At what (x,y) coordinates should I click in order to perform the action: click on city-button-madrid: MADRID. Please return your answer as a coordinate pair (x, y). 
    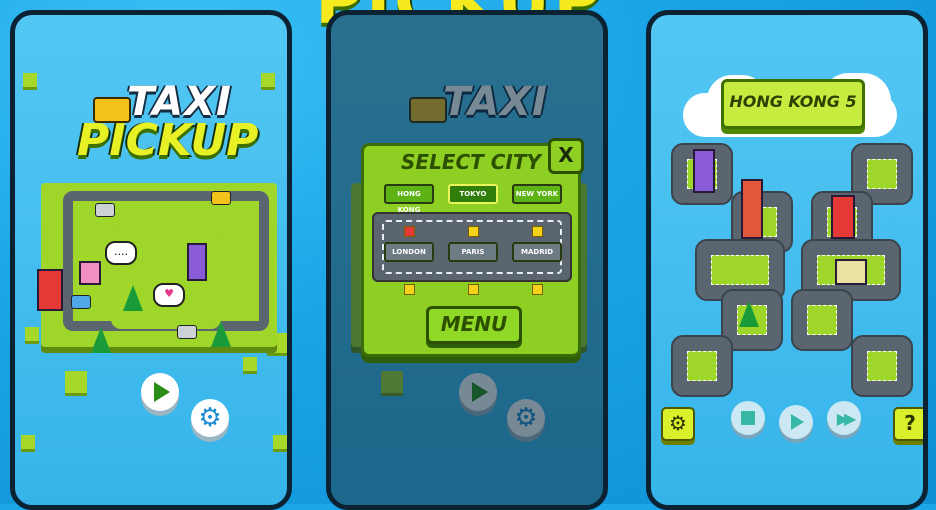
    Looking at the image, I should click on (537, 252).